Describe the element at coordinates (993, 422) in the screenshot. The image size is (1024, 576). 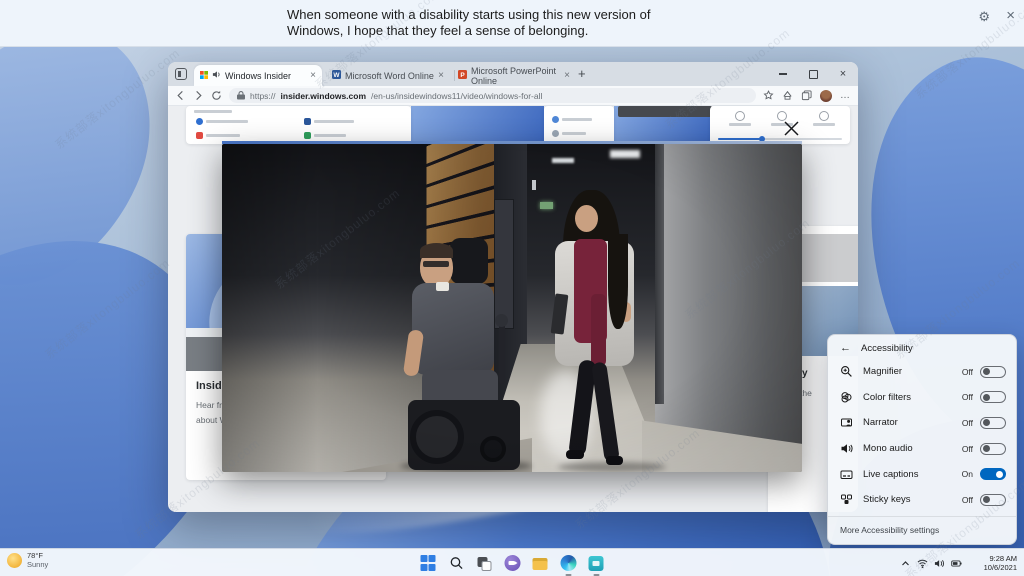
I see `narrator-toggle` at that location.